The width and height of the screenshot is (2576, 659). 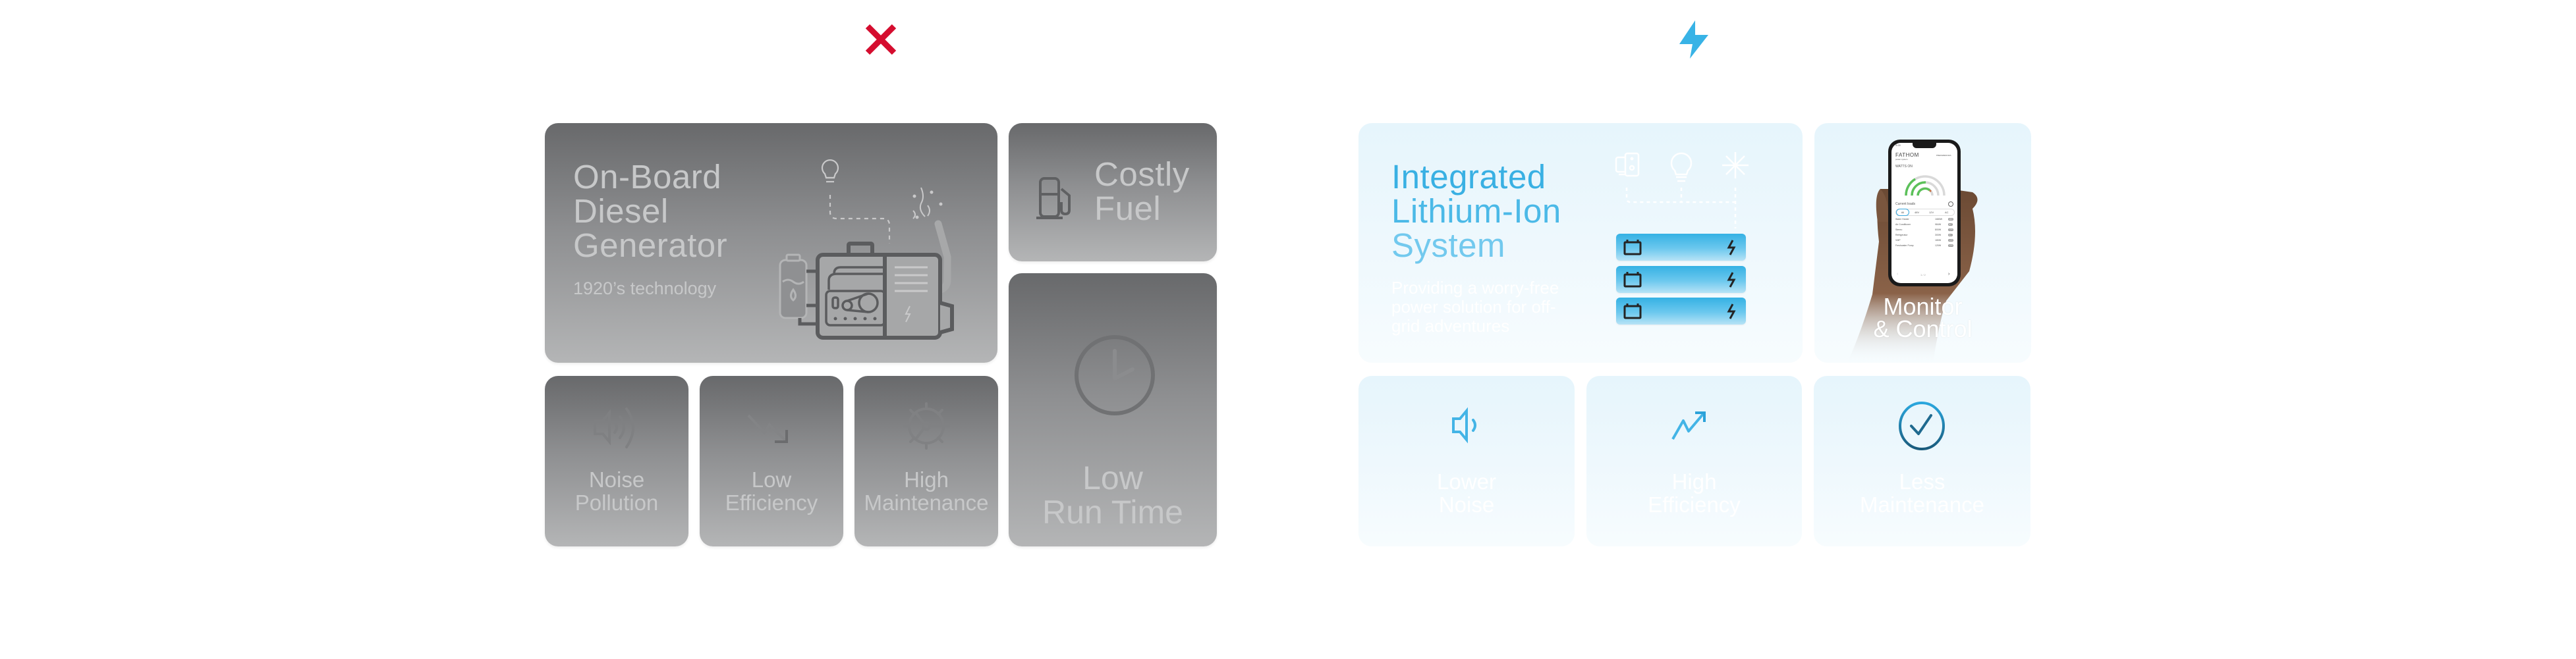 What do you see at coordinates (1925, 221) in the screenshot?
I see `load-row: Water Heater 1680W 48V` at bounding box center [1925, 221].